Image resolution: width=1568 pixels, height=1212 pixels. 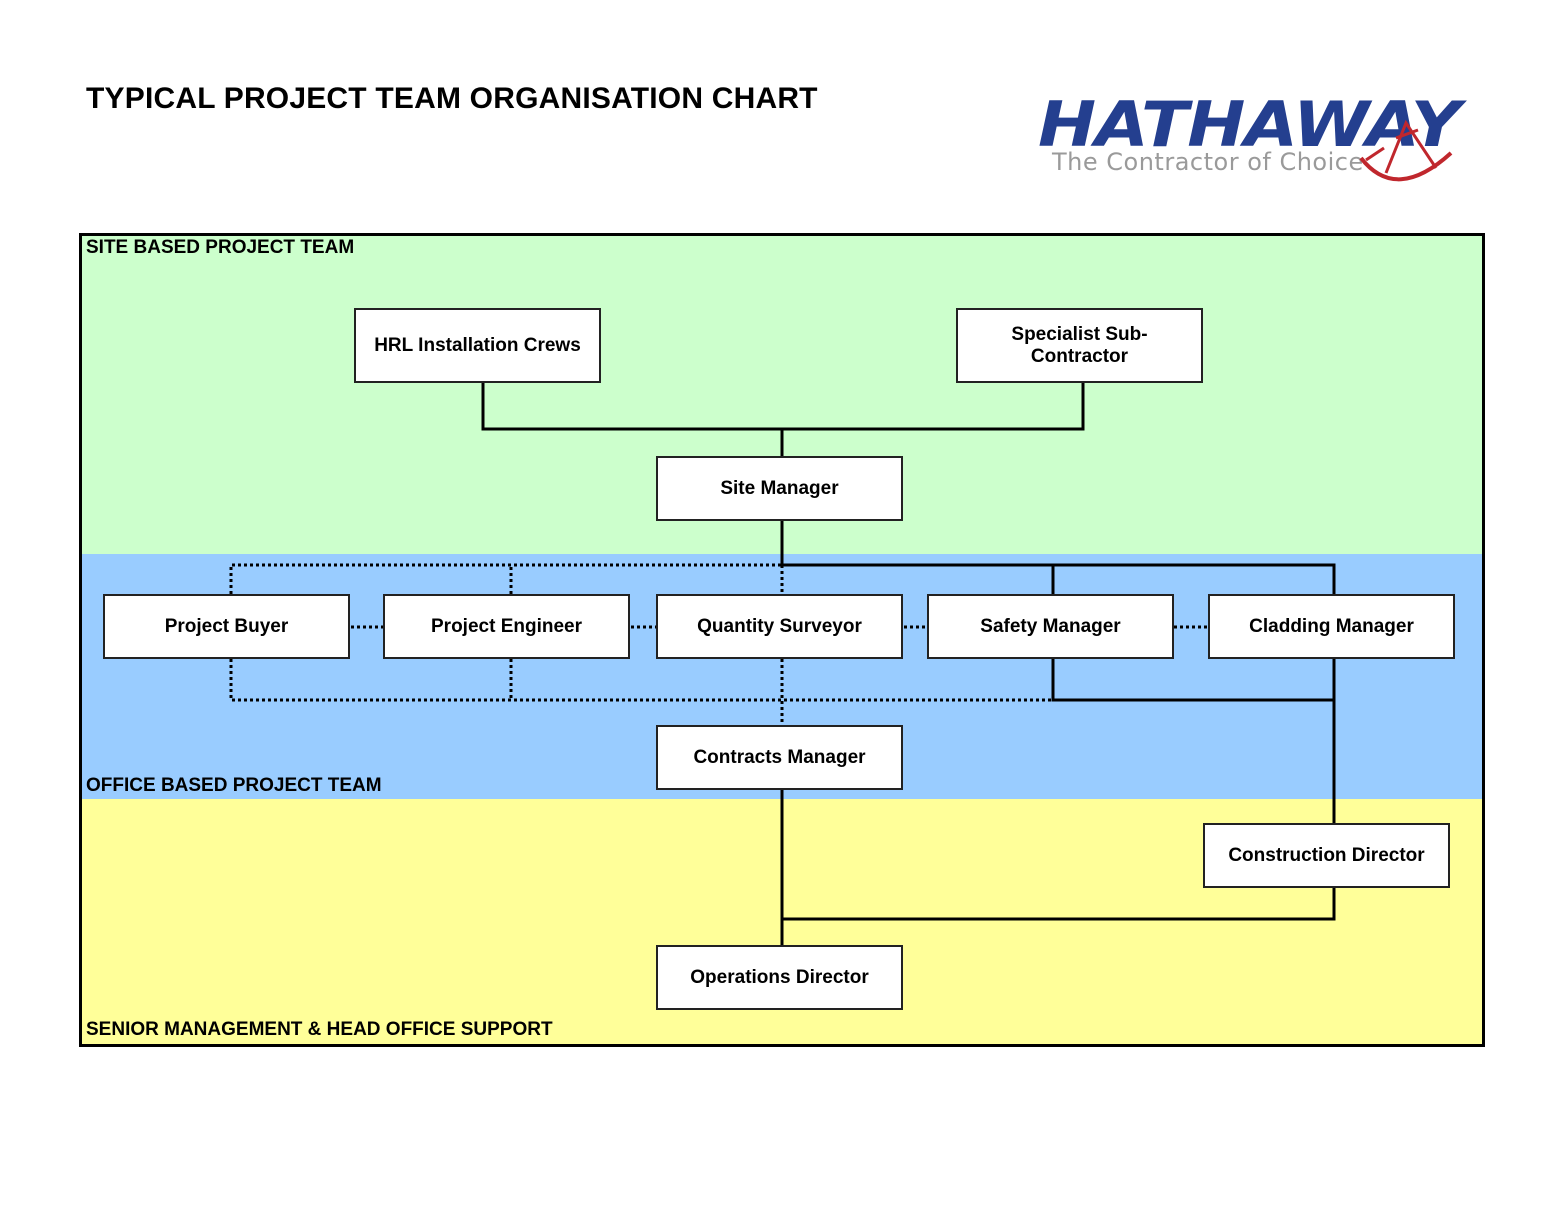 What do you see at coordinates (1079, 345) in the screenshot?
I see `node-specialist-sub-contractor: Specialist Sub- Contractor` at bounding box center [1079, 345].